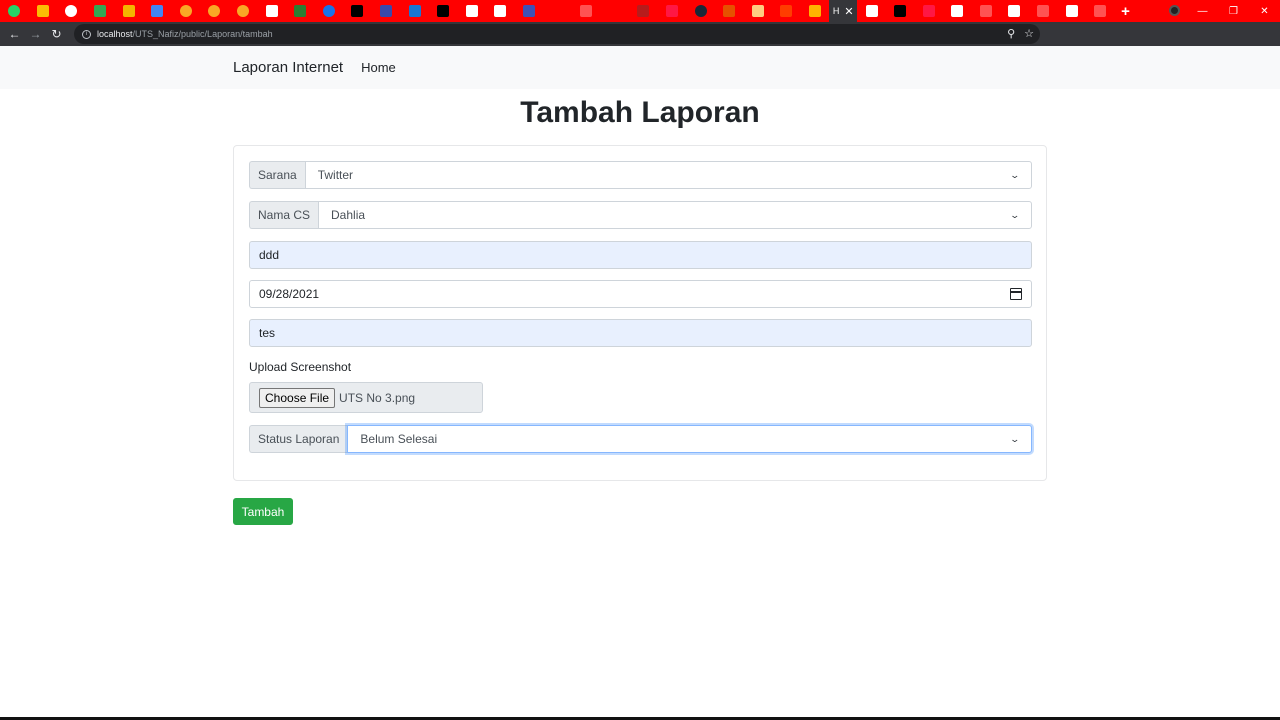 Image resolution: width=1280 pixels, height=720 pixels. I want to click on ns-icon, so click(900, 11).